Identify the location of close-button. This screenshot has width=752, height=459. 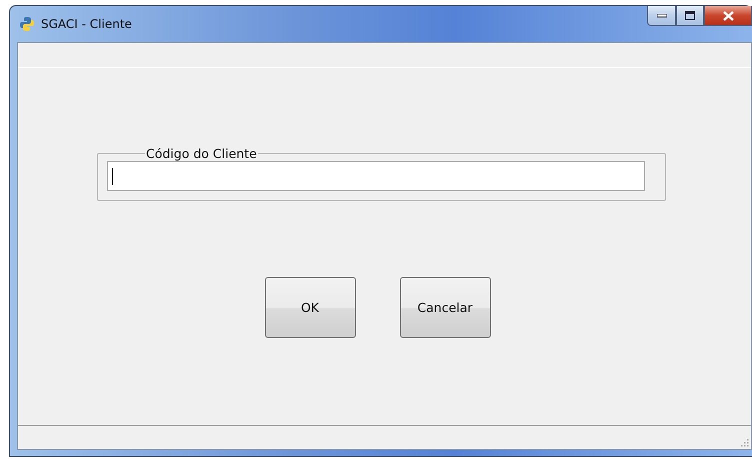
(728, 16).